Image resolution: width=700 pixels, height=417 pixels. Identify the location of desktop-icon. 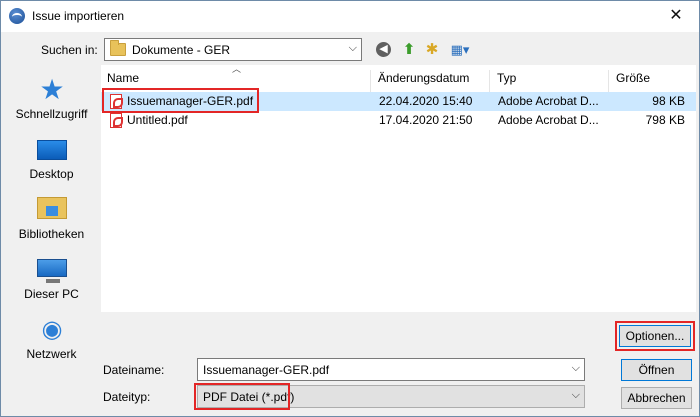
(52, 150).